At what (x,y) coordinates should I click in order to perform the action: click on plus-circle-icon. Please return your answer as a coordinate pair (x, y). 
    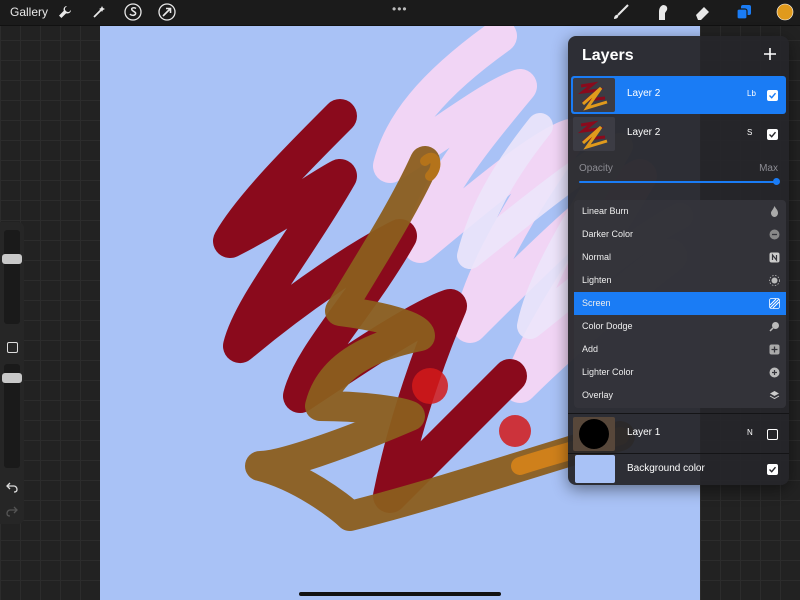
    Looking at the image, I should click on (774, 372).